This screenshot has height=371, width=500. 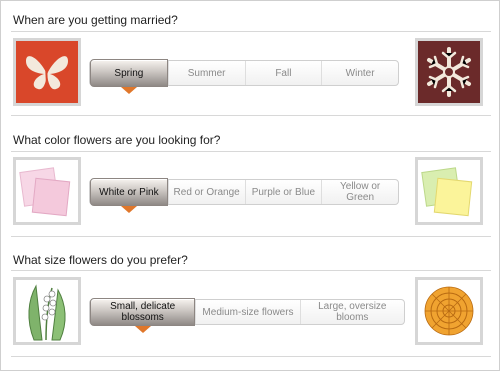 I want to click on question-title-size: What size flowers do you prefer?, so click(x=100, y=260).